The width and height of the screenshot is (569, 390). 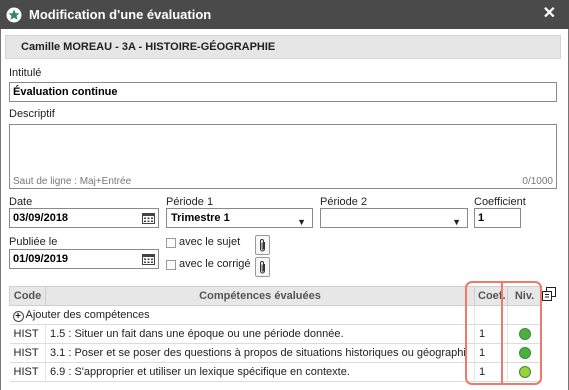 I want to click on date-value: 03/09/2018, so click(x=41, y=218).